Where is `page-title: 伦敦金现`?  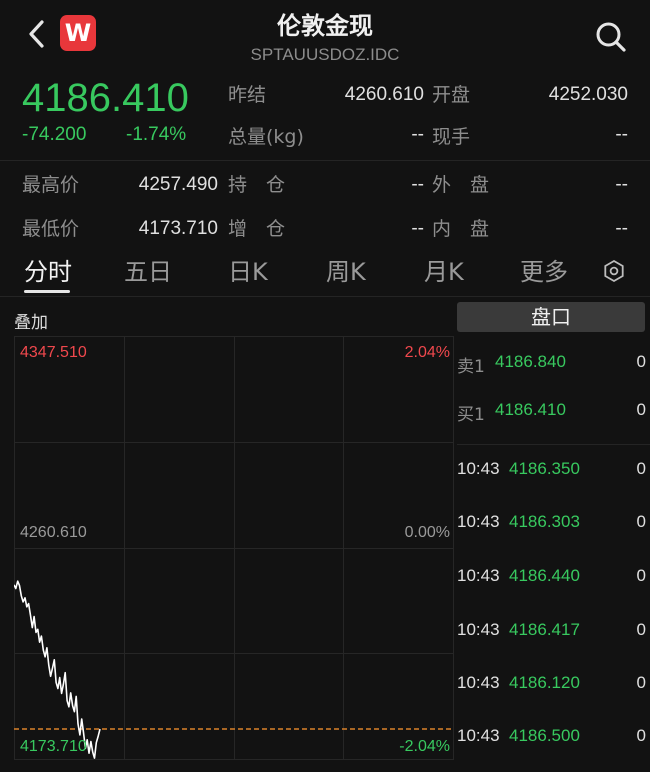
page-title: 伦敦金现 is located at coordinates (325, 26).